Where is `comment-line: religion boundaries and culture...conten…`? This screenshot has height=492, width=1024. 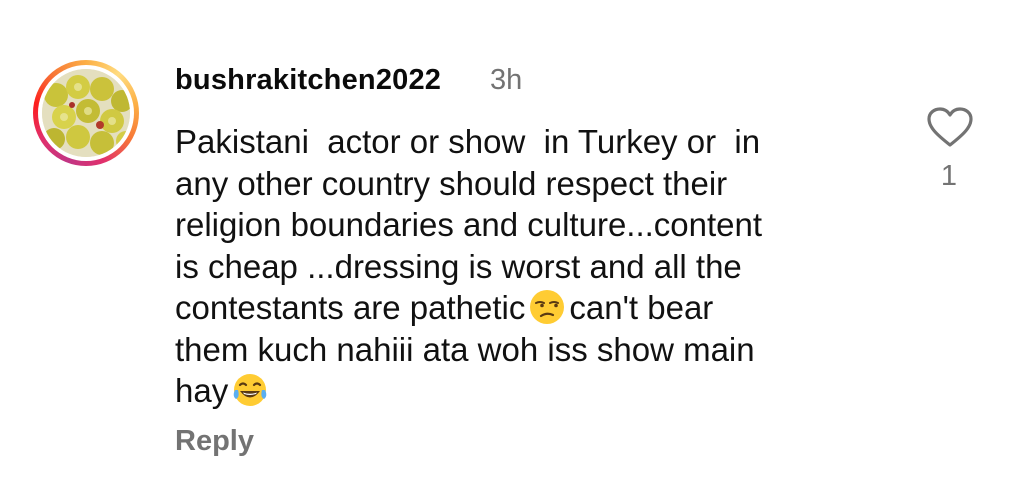 comment-line: religion boundaries and culture...conten… is located at coordinates (469, 224).